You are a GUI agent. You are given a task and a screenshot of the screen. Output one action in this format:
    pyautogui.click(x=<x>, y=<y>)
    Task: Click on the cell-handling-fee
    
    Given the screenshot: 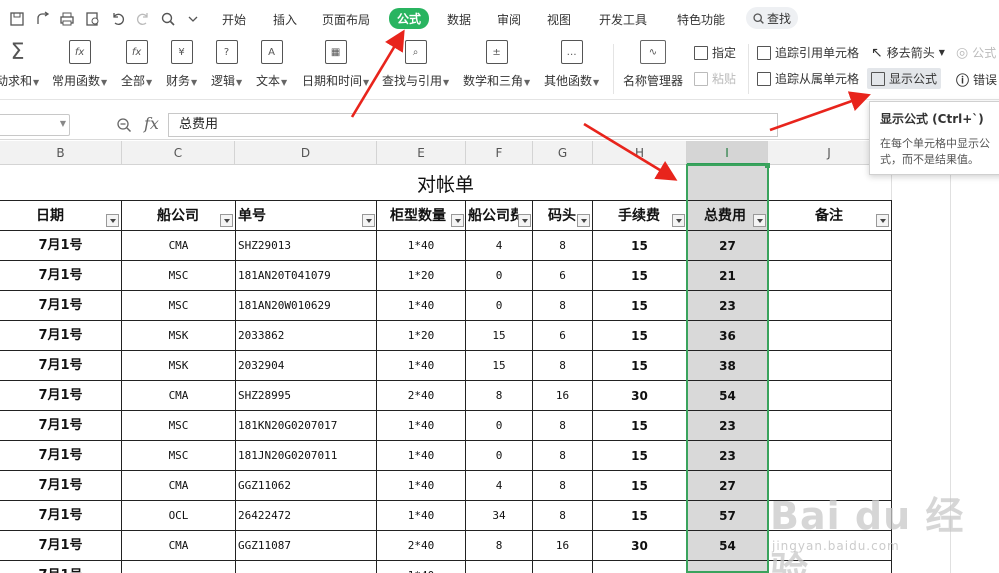 What is the action you would take?
    pyautogui.click(x=639, y=567)
    